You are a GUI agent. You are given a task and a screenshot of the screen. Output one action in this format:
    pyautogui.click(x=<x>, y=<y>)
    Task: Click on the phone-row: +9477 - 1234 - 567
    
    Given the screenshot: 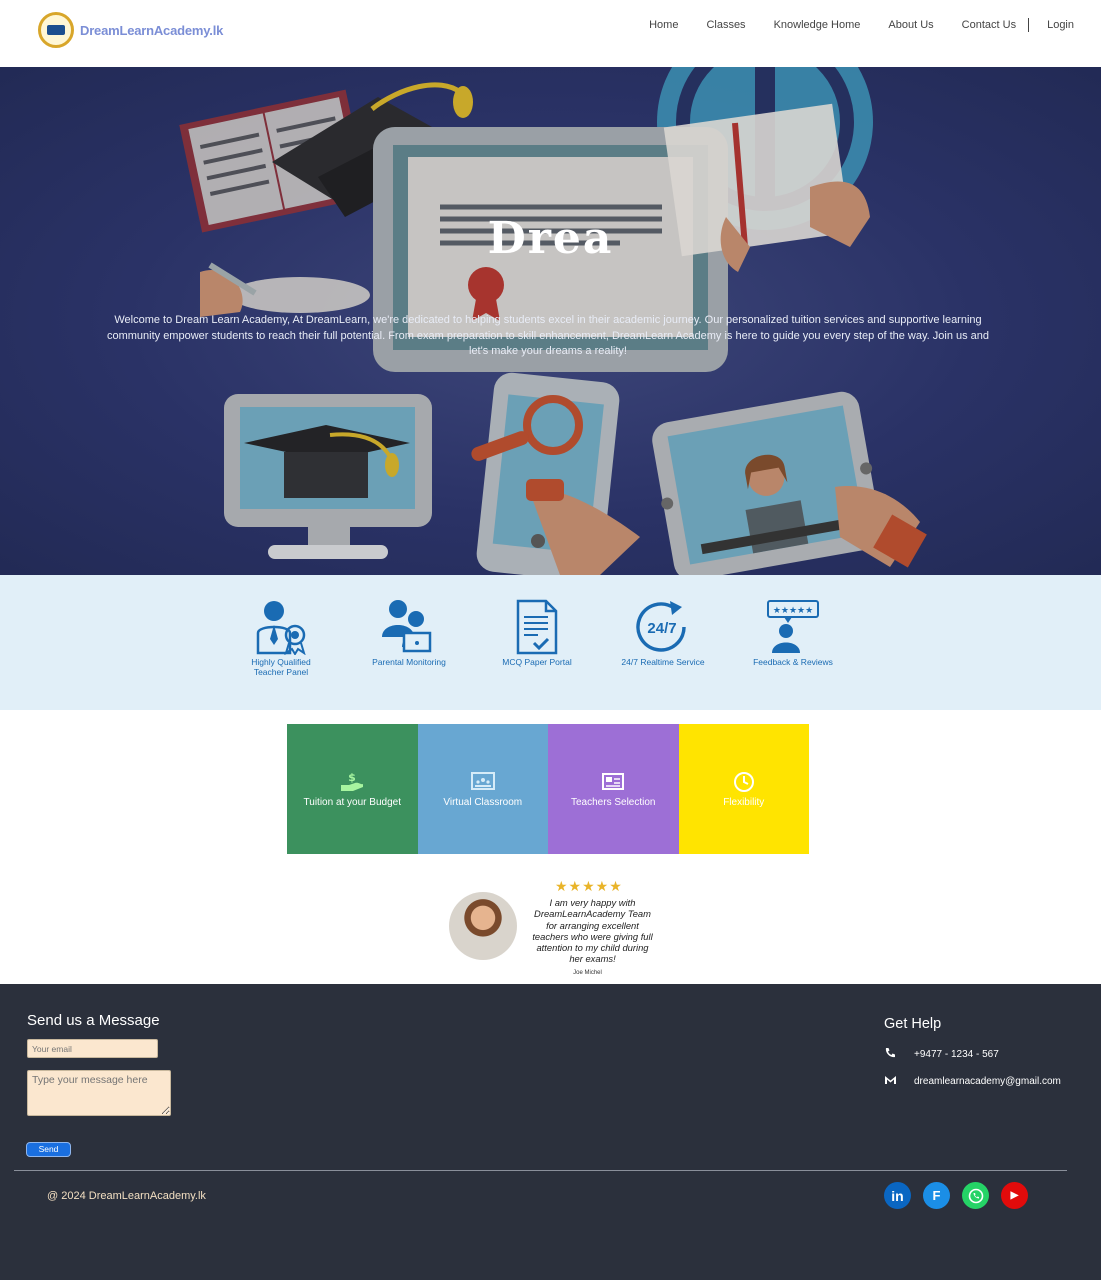 What is the action you would take?
    pyautogui.click(x=941, y=1054)
    